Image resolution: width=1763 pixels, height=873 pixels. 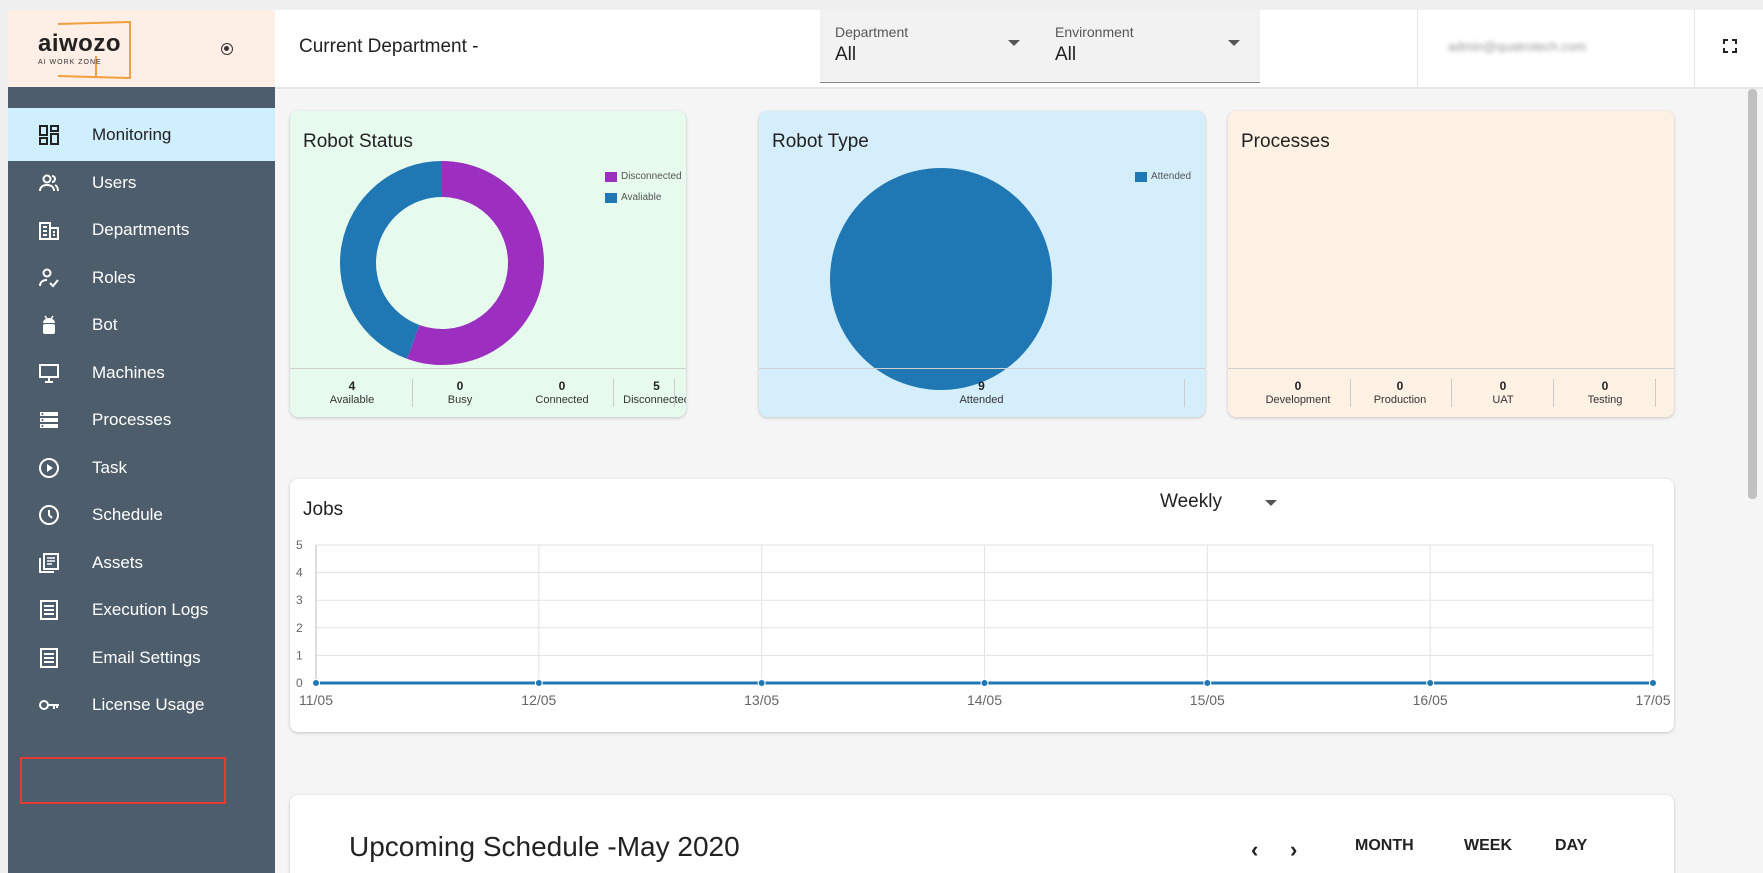 I want to click on stat-busy: 0 Busy, so click(x=460, y=392).